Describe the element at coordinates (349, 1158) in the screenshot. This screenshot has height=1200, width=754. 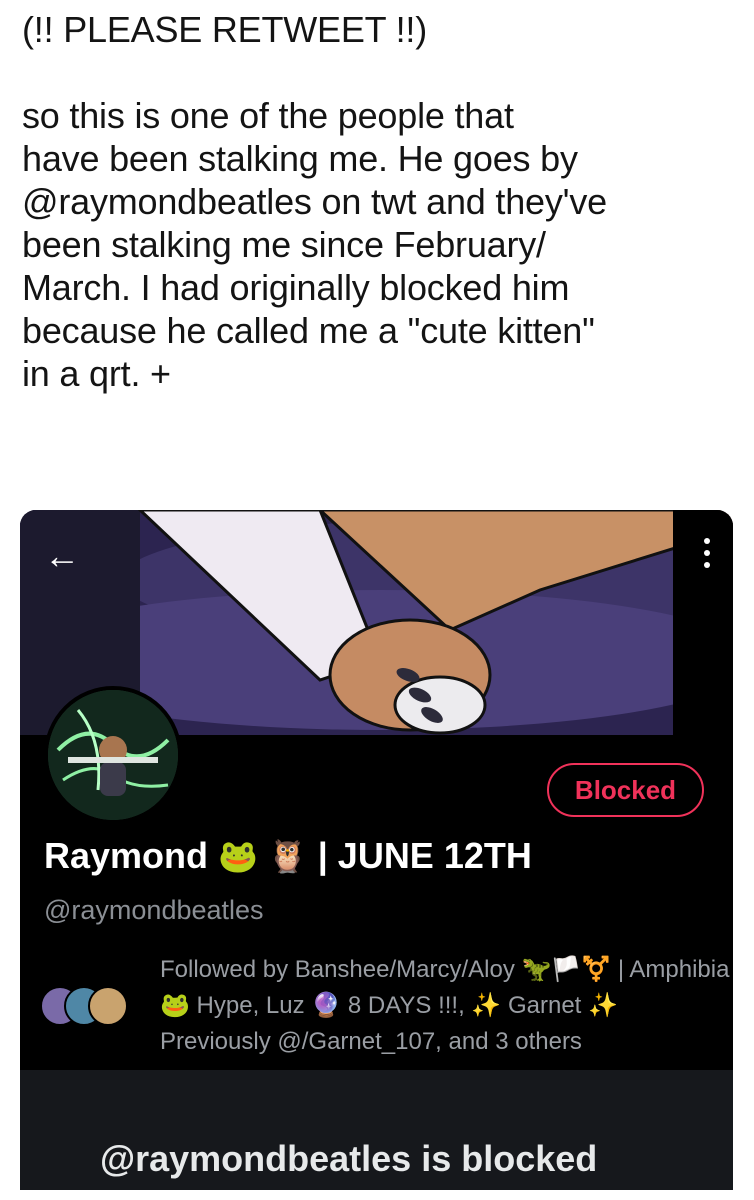
I see `blocked-message: @raymondbeatles is blocked` at that location.